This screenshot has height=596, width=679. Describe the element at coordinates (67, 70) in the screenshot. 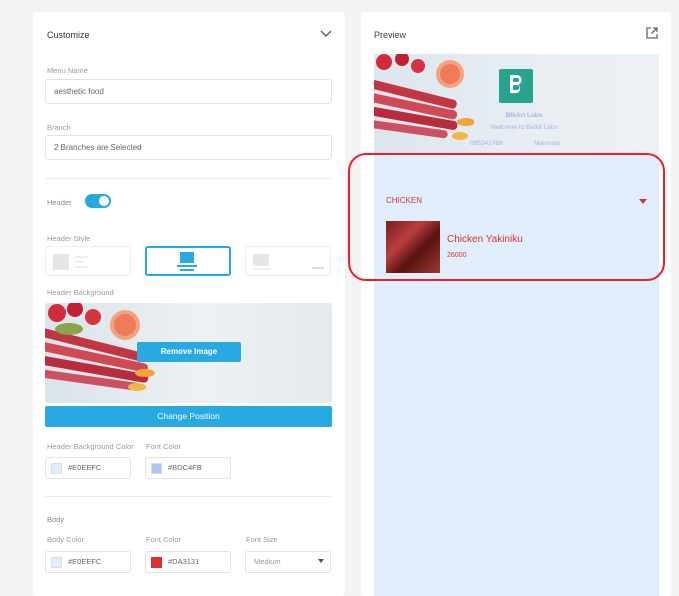

I see `menu-name-label: Menu Name` at that location.